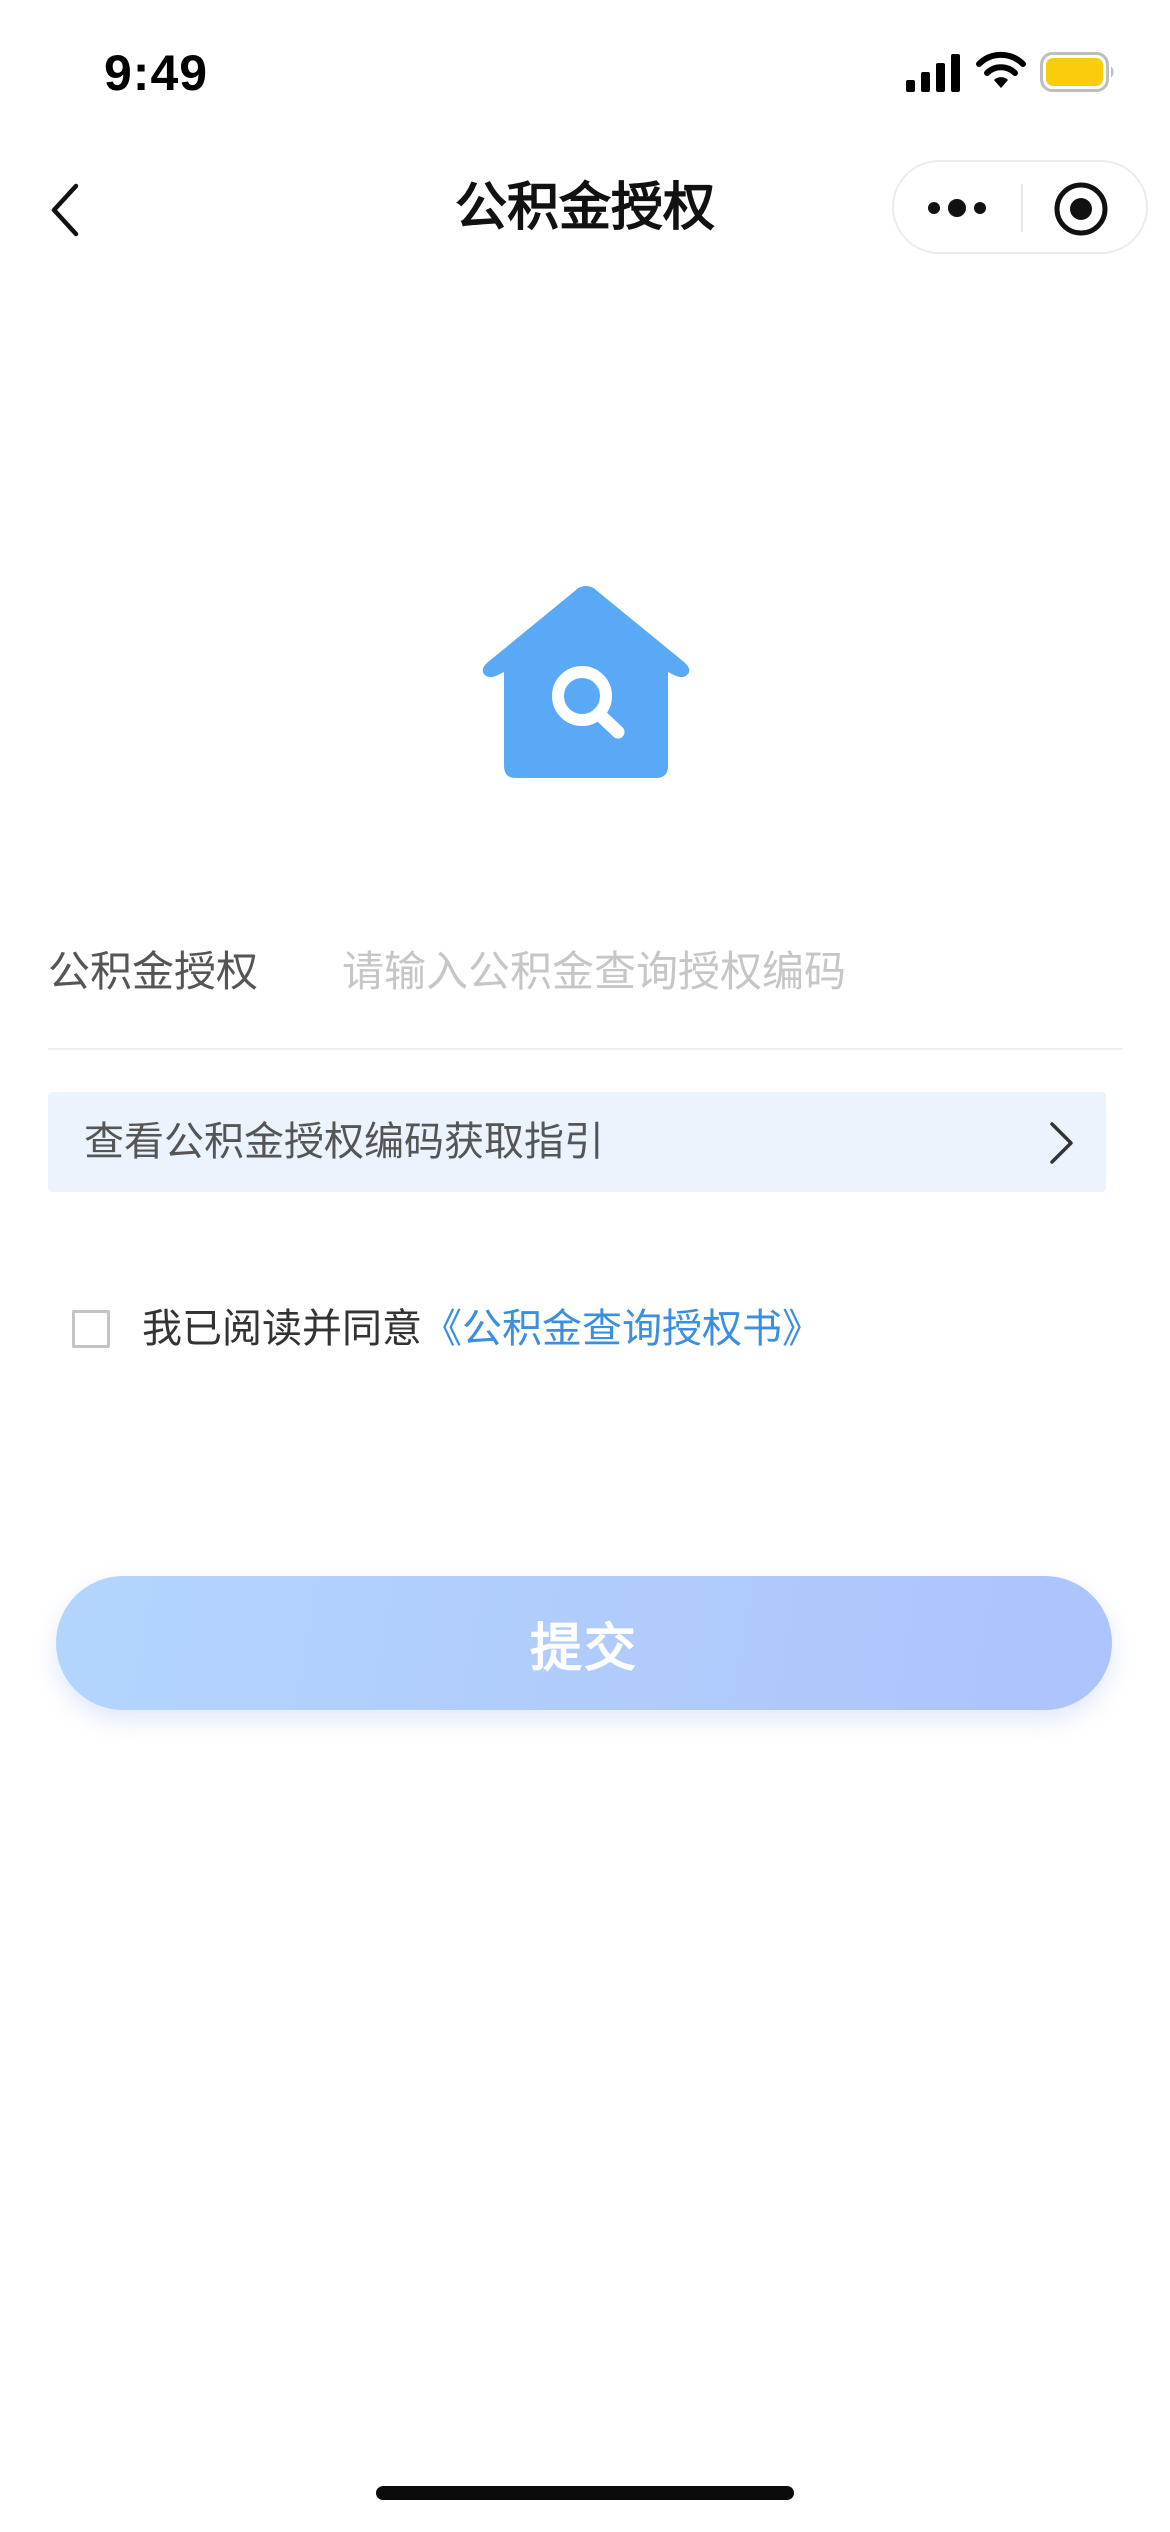  What do you see at coordinates (156, 73) in the screenshot?
I see `status-time: 9:49` at bounding box center [156, 73].